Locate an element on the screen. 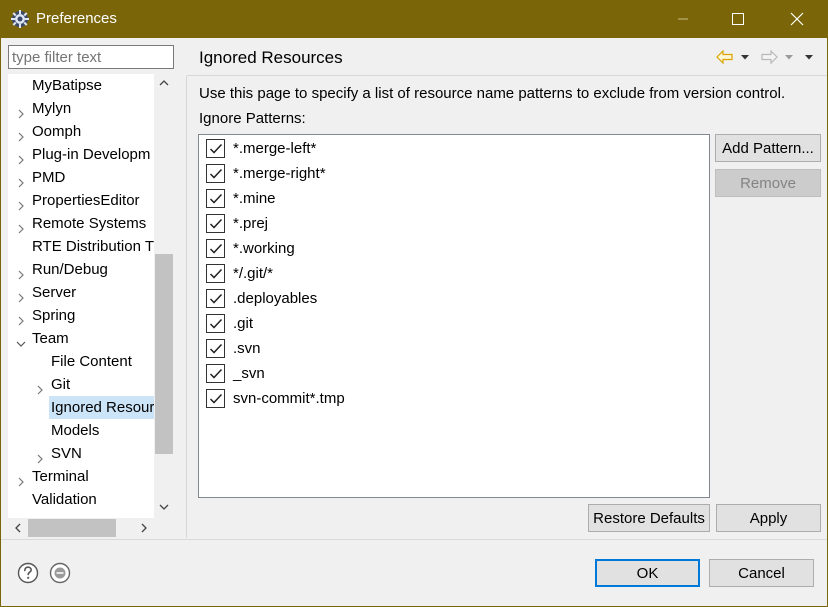 The width and height of the screenshot is (828, 607). tree-item-label: Server is located at coordinates (54, 292).